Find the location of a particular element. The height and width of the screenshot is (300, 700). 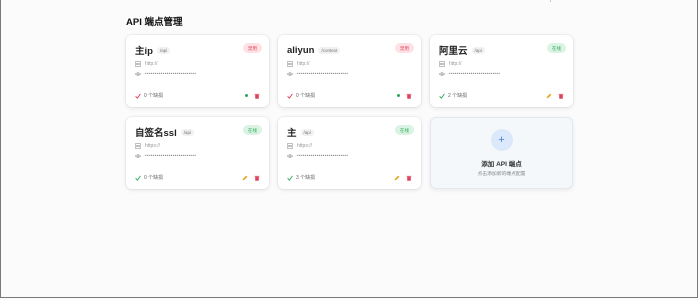

add-endpoint-subtitle: 点击添加新的端点配置 is located at coordinates (501, 174).